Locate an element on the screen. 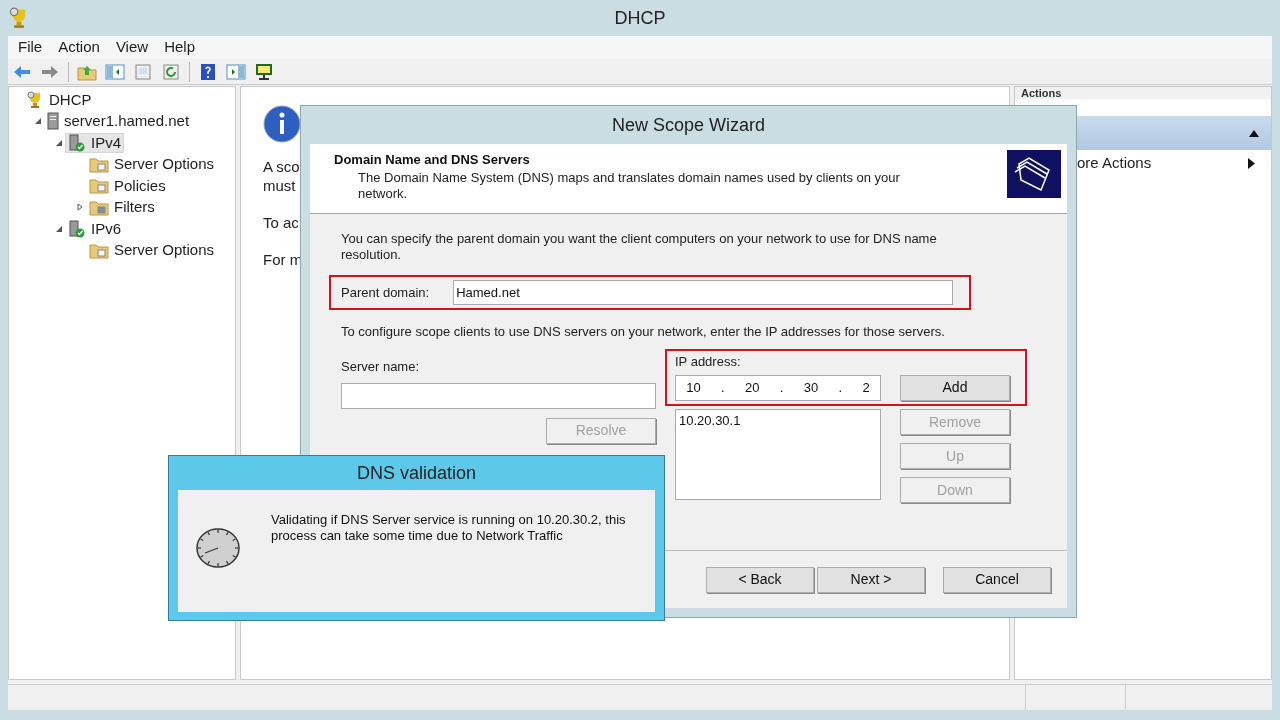 Image resolution: width=1280 pixels, height=720 pixels. instruction-text: To configure scope clients to use DNS servers on your network, enter the IP addresses for those servers. is located at coordinates (643, 332).